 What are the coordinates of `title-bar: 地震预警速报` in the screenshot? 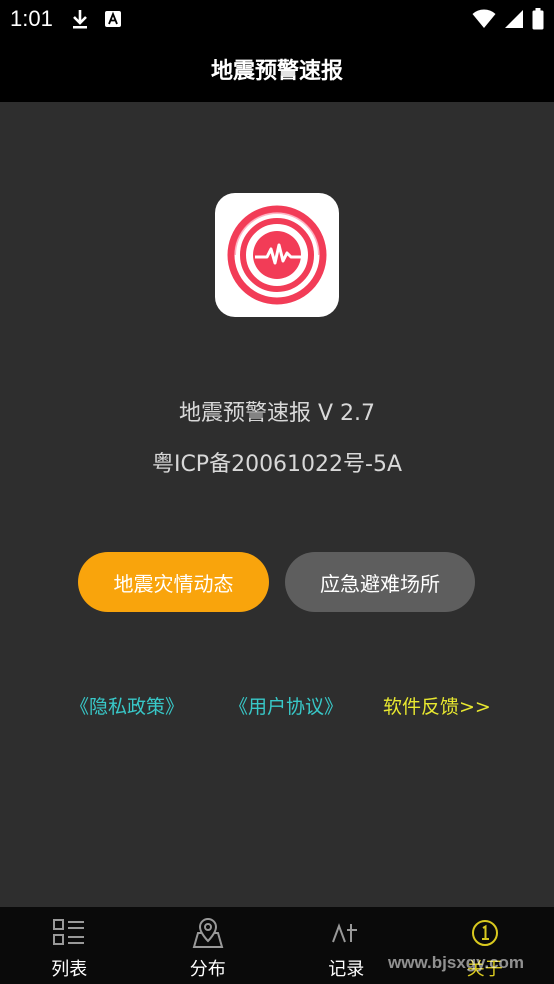 It's located at (277, 70).